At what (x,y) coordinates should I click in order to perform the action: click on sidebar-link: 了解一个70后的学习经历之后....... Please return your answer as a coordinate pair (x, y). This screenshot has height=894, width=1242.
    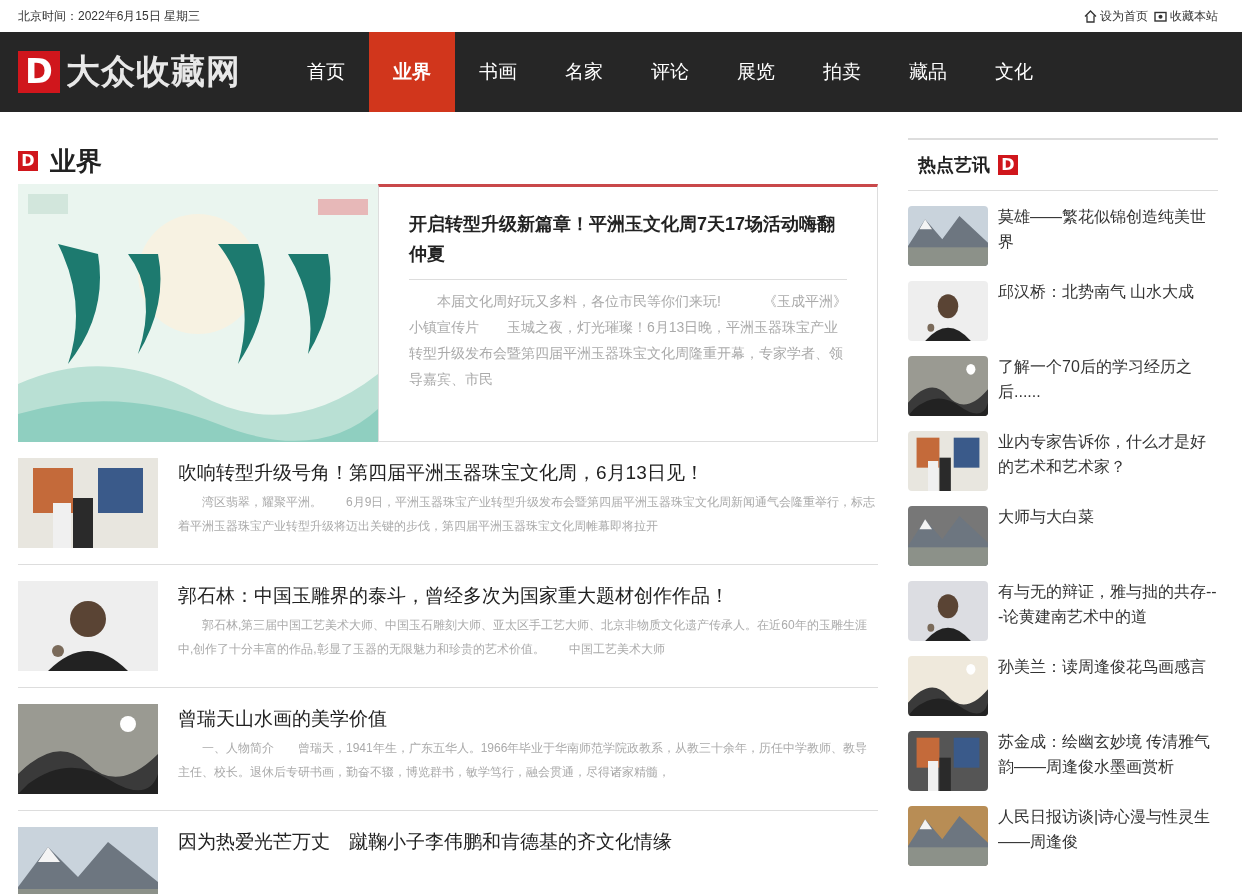
    Looking at the image, I should click on (1108, 385).